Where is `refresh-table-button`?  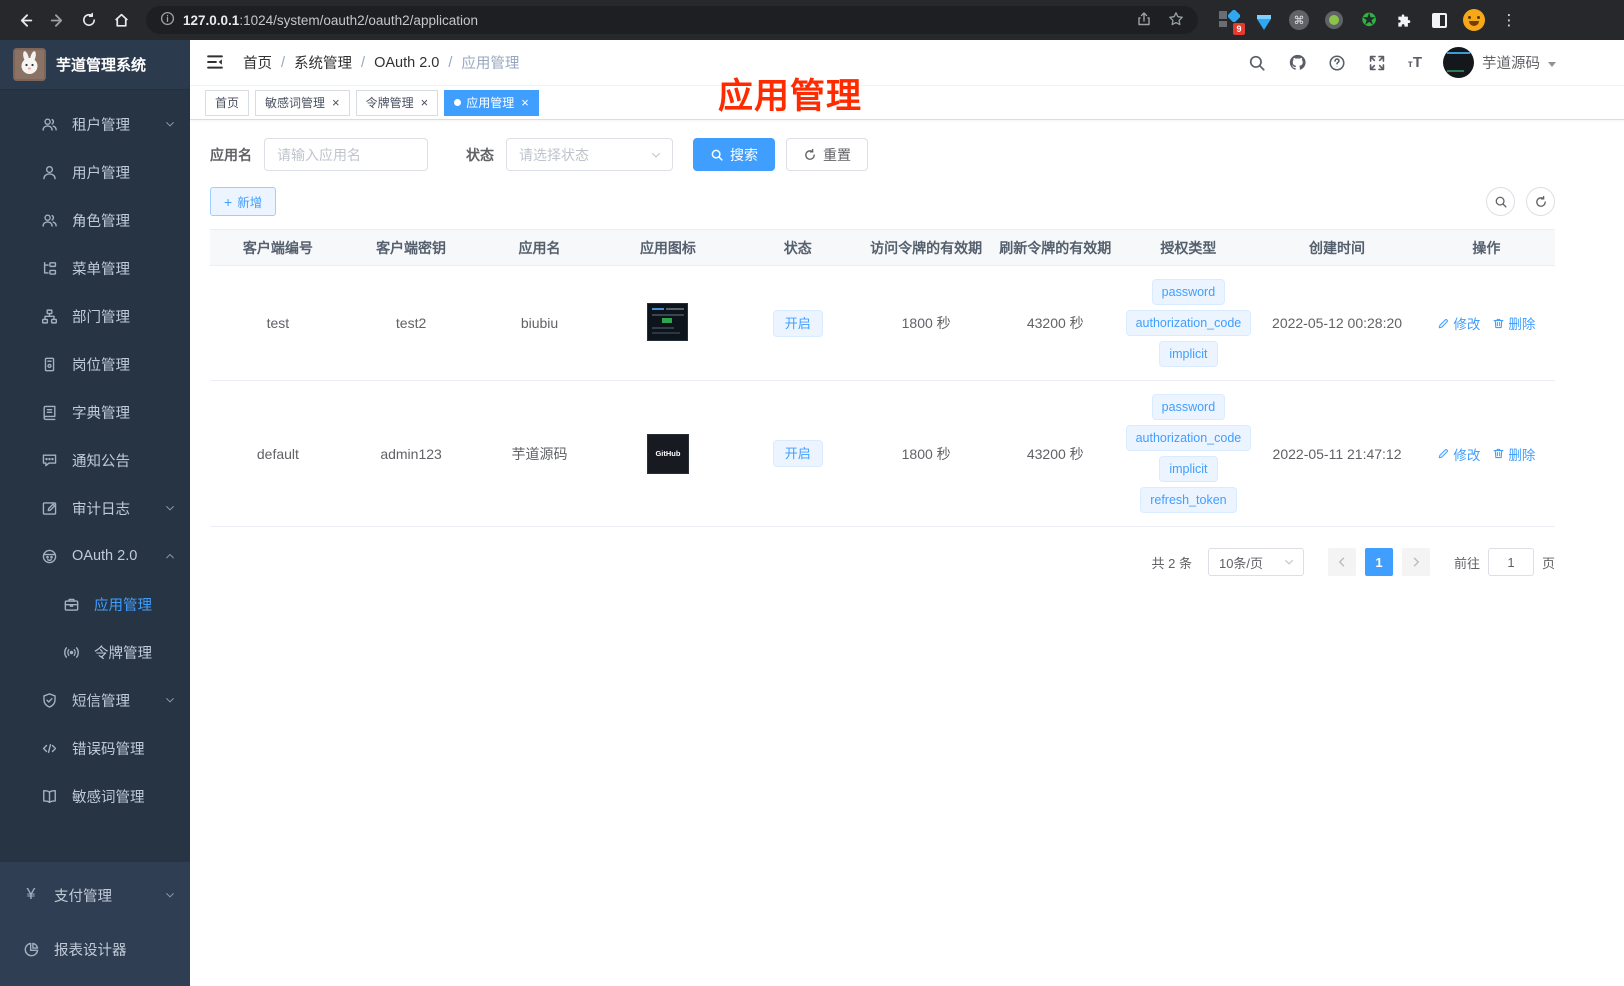 refresh-table-button is located at coordinates (1540, 201).